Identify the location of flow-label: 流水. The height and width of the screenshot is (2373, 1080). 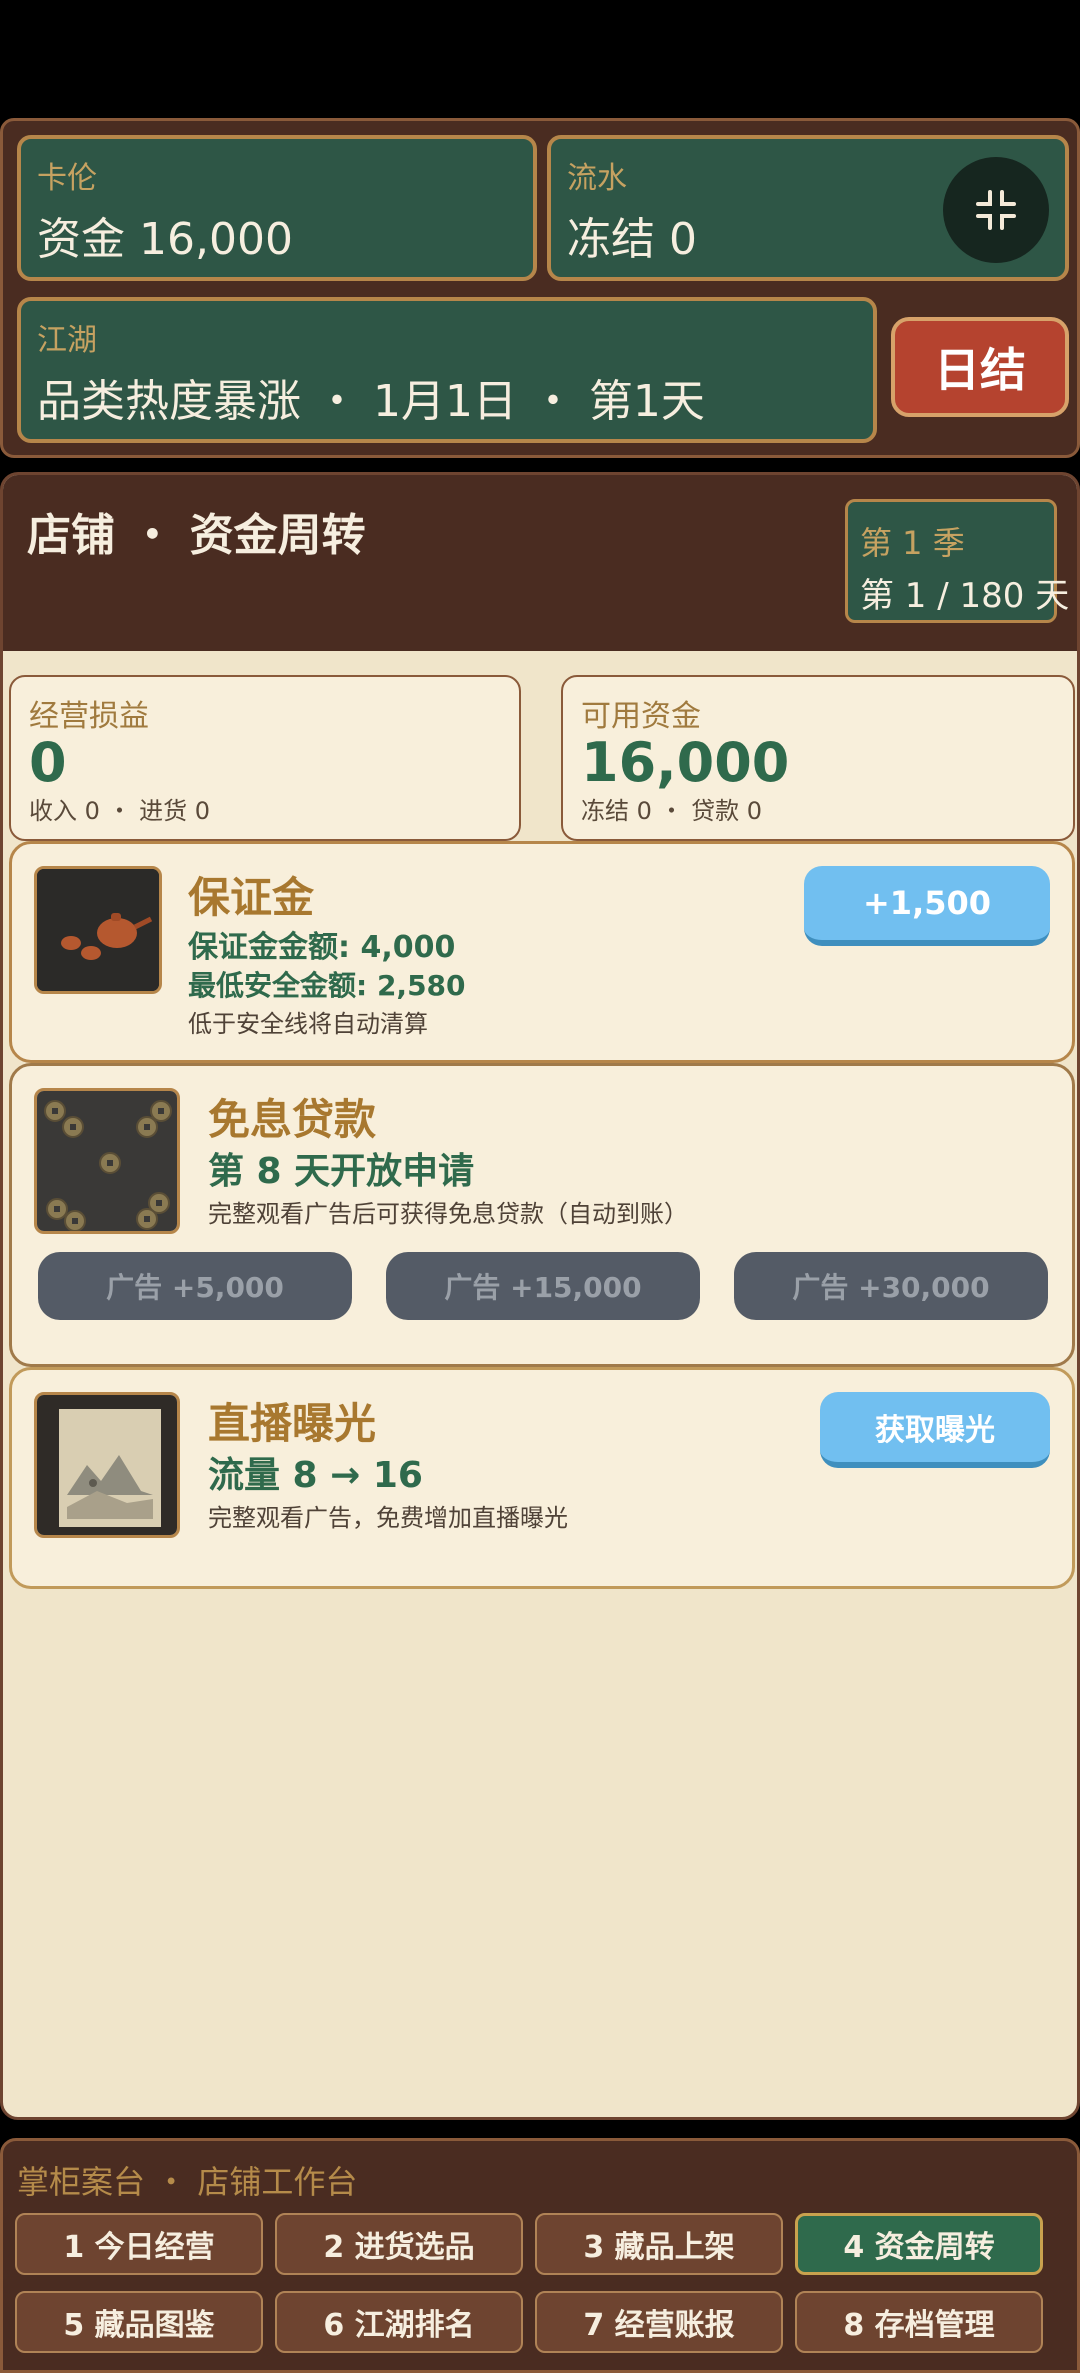
(597, 178).